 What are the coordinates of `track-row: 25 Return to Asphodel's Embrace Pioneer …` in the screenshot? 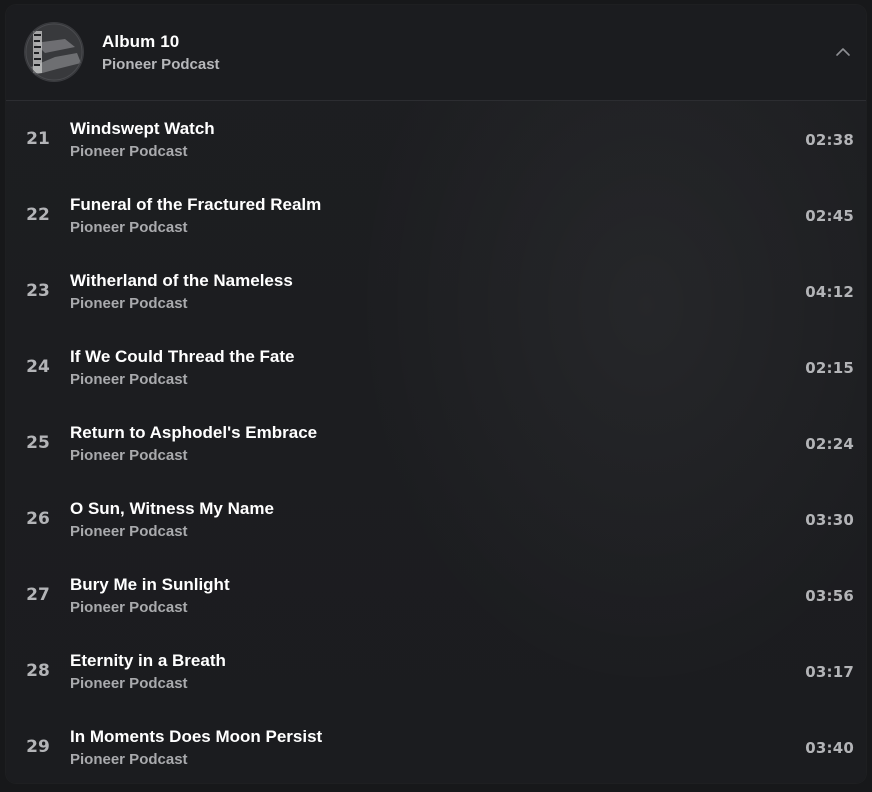 It's located at (436, 443).